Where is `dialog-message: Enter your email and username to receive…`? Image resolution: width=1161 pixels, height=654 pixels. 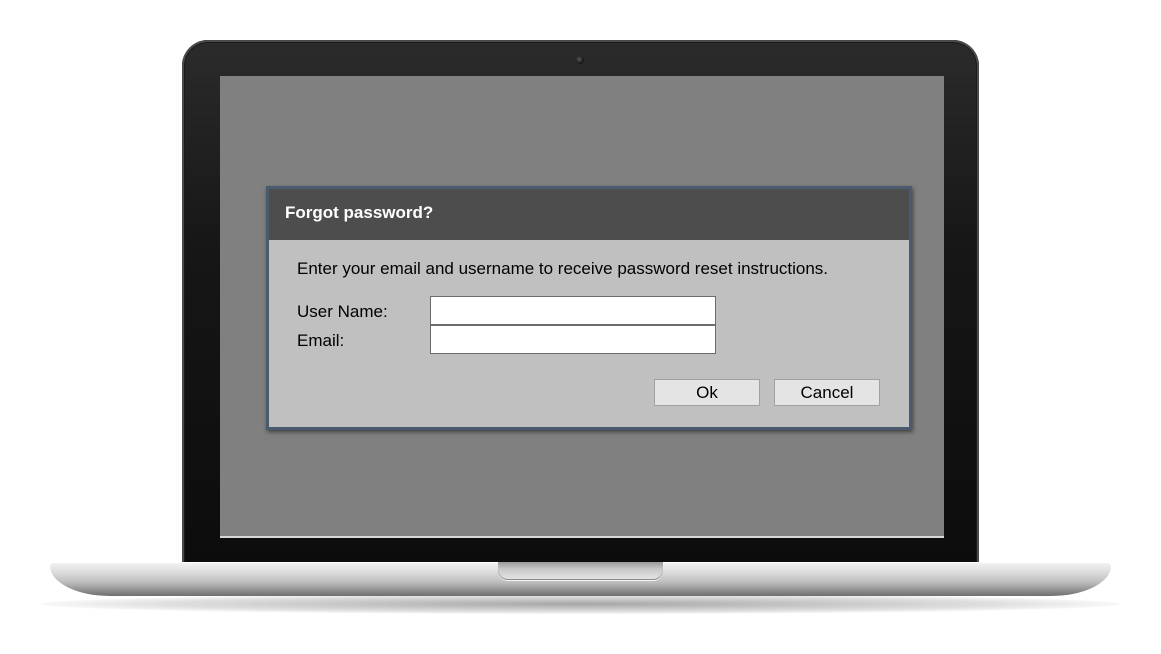 dialog-message: Enter your email and username to receive… is located at coordinates (563, 268).